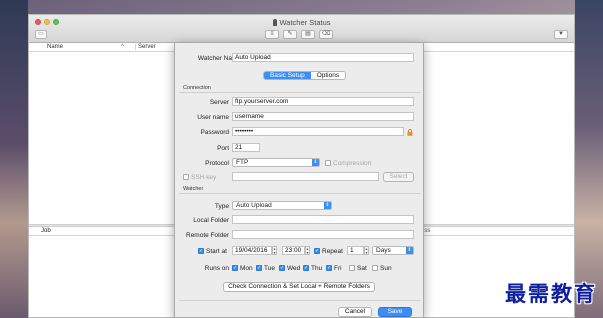 Image resolution: width=603 pixels, height=318 pixels. I want to click on password-label: Password, so click(214, 132).